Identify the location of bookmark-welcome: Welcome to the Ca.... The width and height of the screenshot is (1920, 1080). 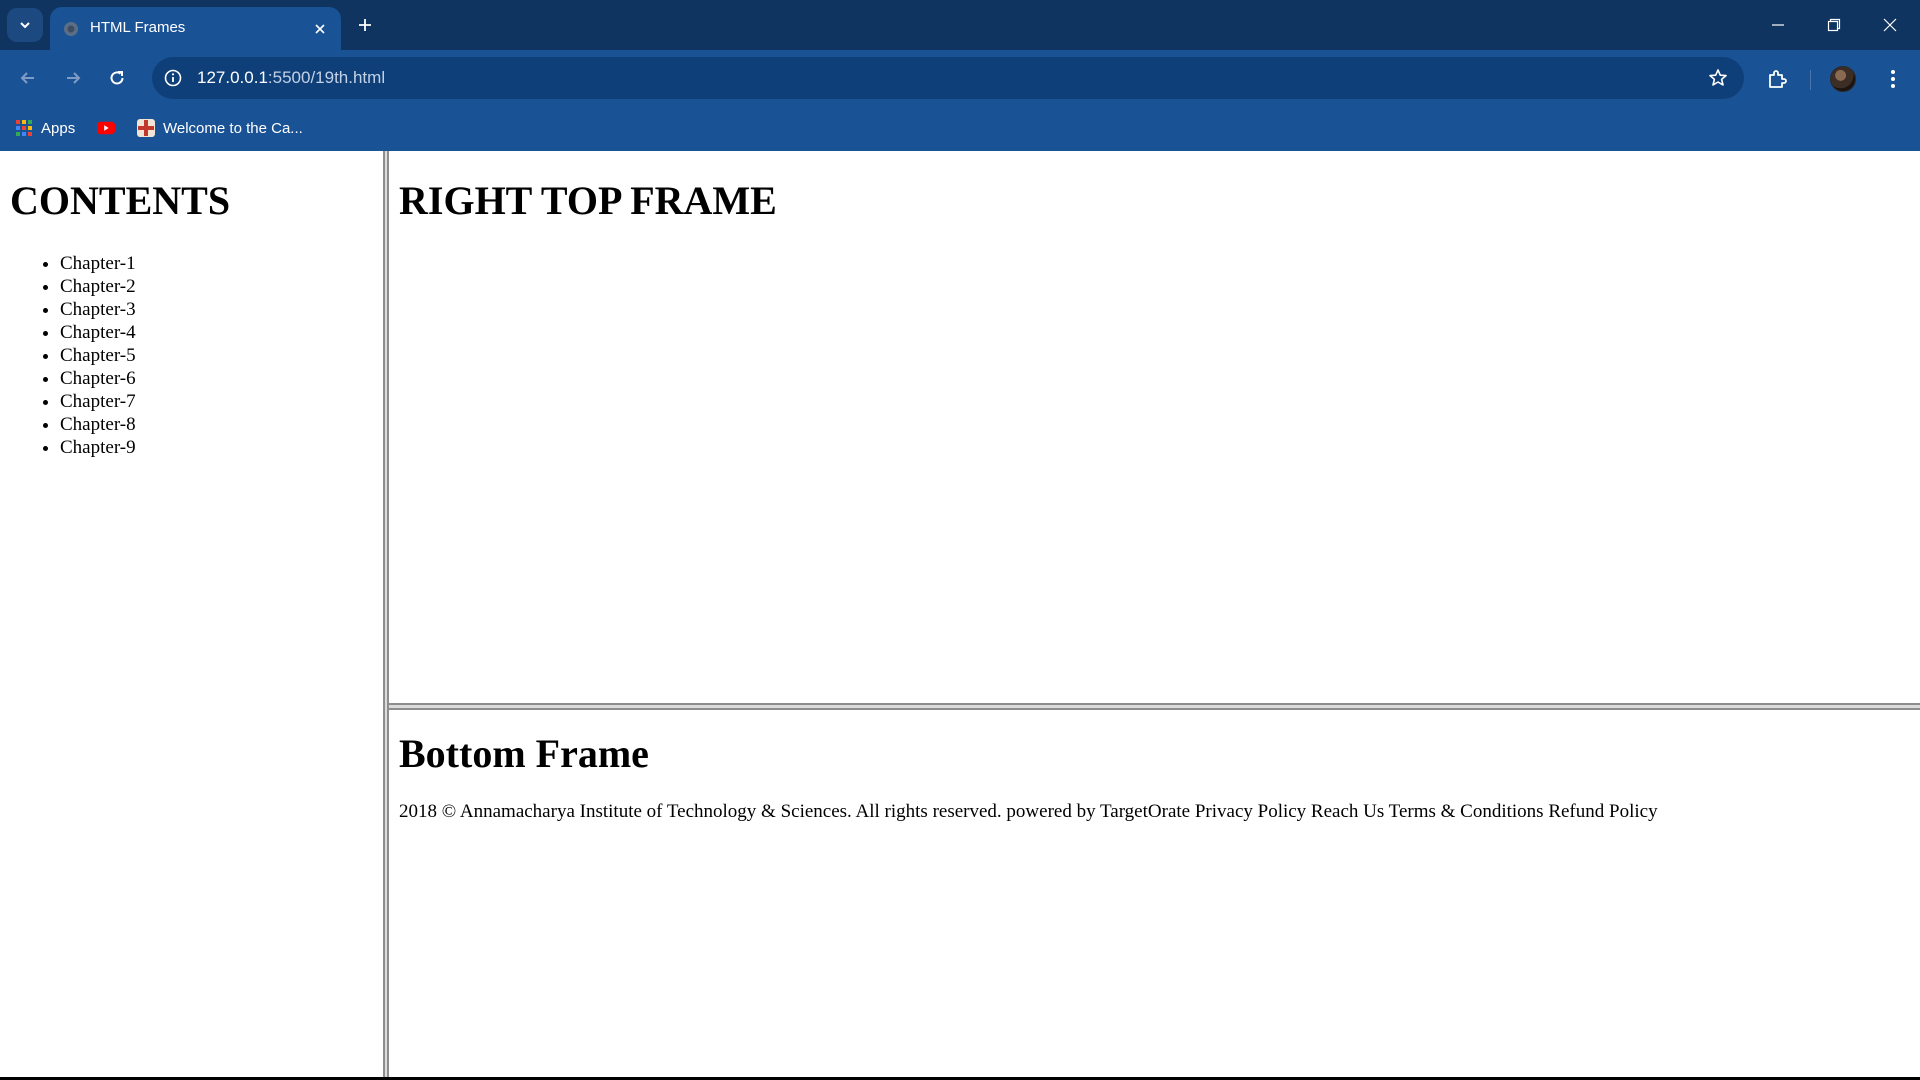
(220, 128).